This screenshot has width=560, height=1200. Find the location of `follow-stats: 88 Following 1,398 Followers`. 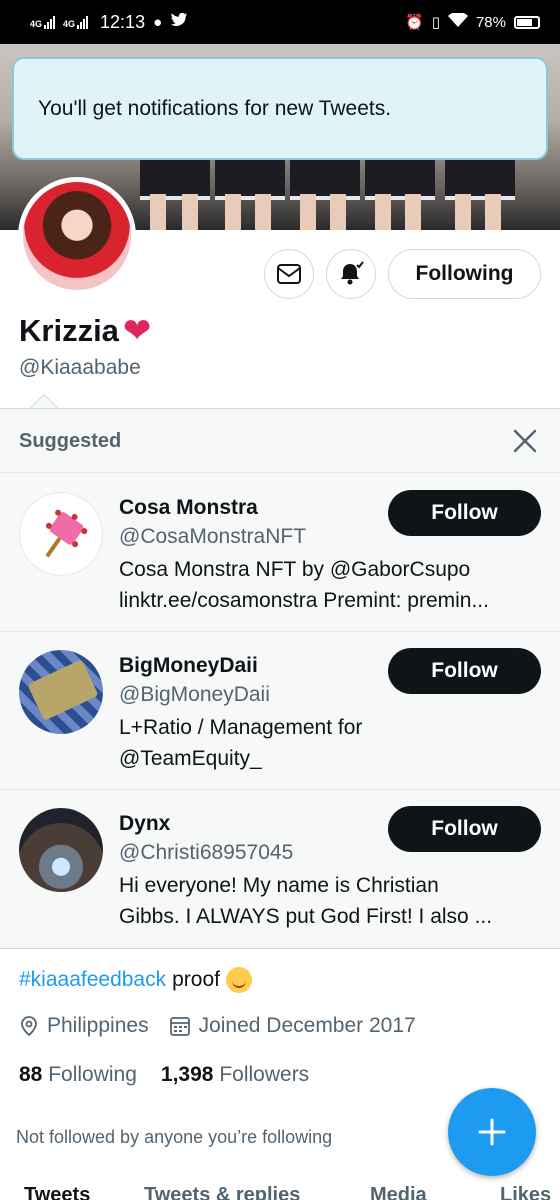

follow-stats: 88 Following 1,398 Followers is located at coordinates (164, 1075).